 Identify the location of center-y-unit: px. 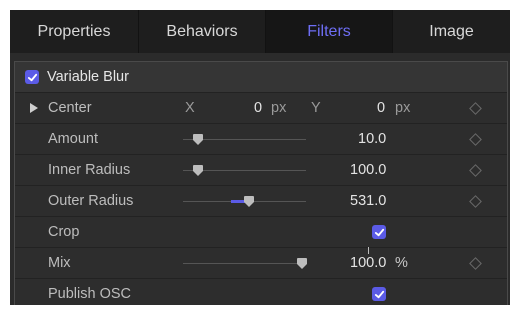
(403, 108).